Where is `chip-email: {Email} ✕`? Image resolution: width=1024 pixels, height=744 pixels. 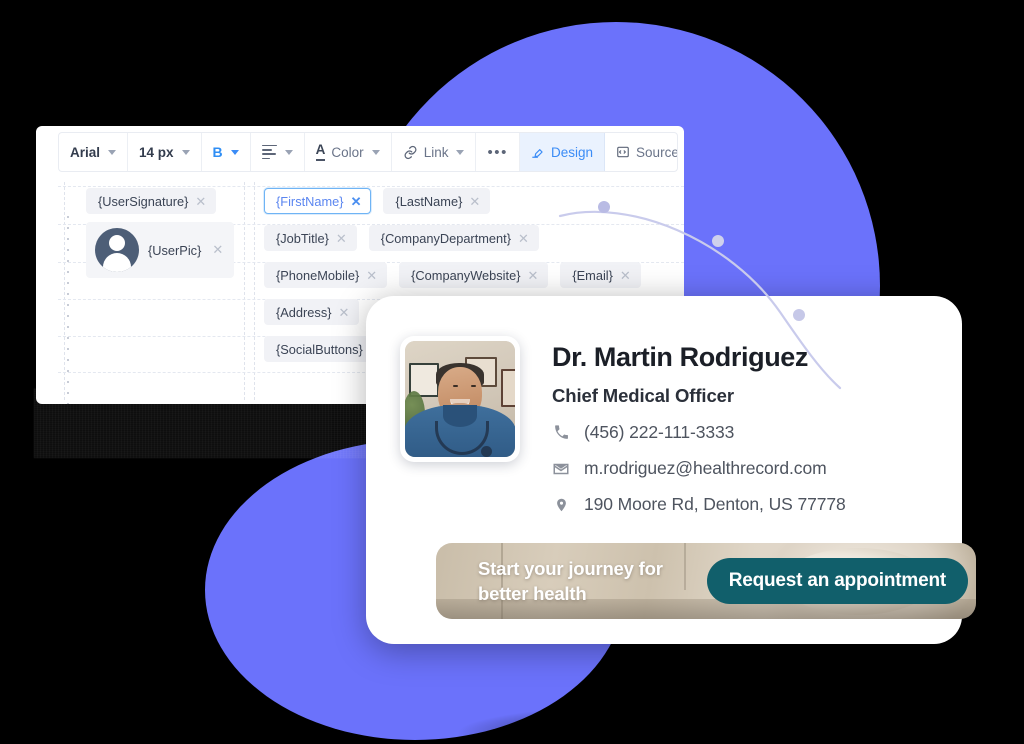
chip-email: {Email} ✕ is located at coordinates (600, 275).